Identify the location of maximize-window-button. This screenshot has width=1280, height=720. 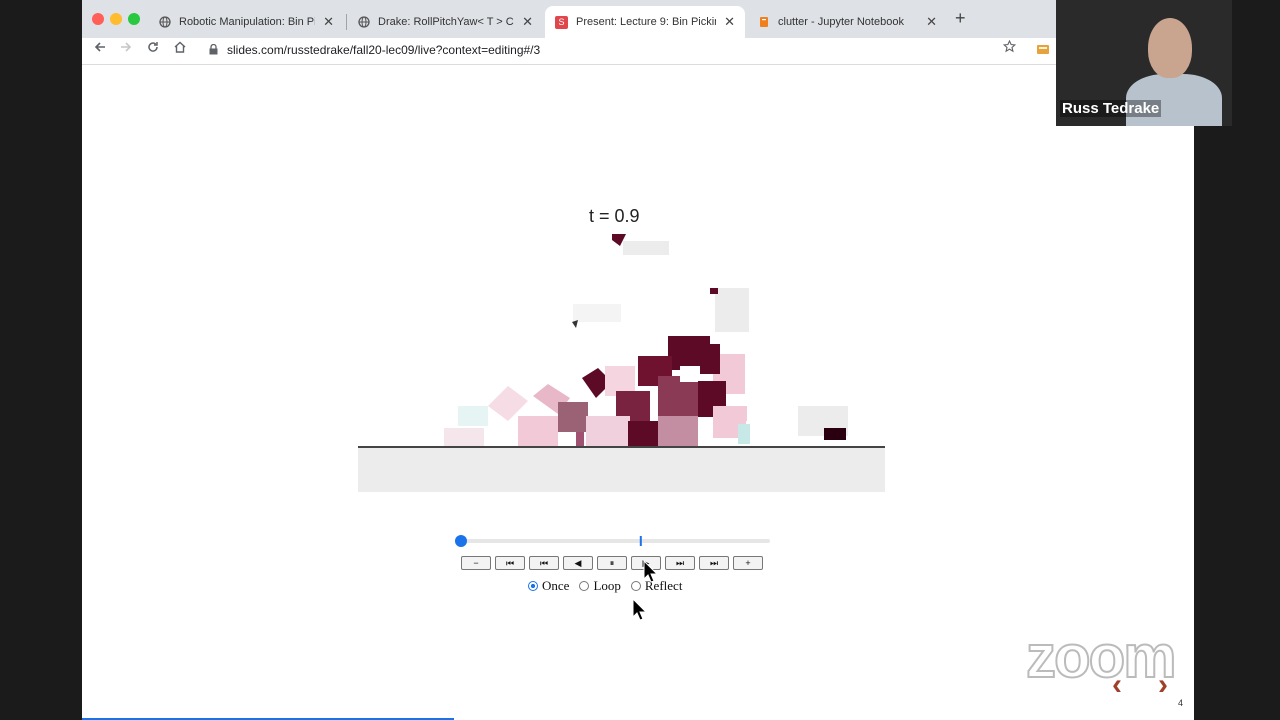
(134, 19).